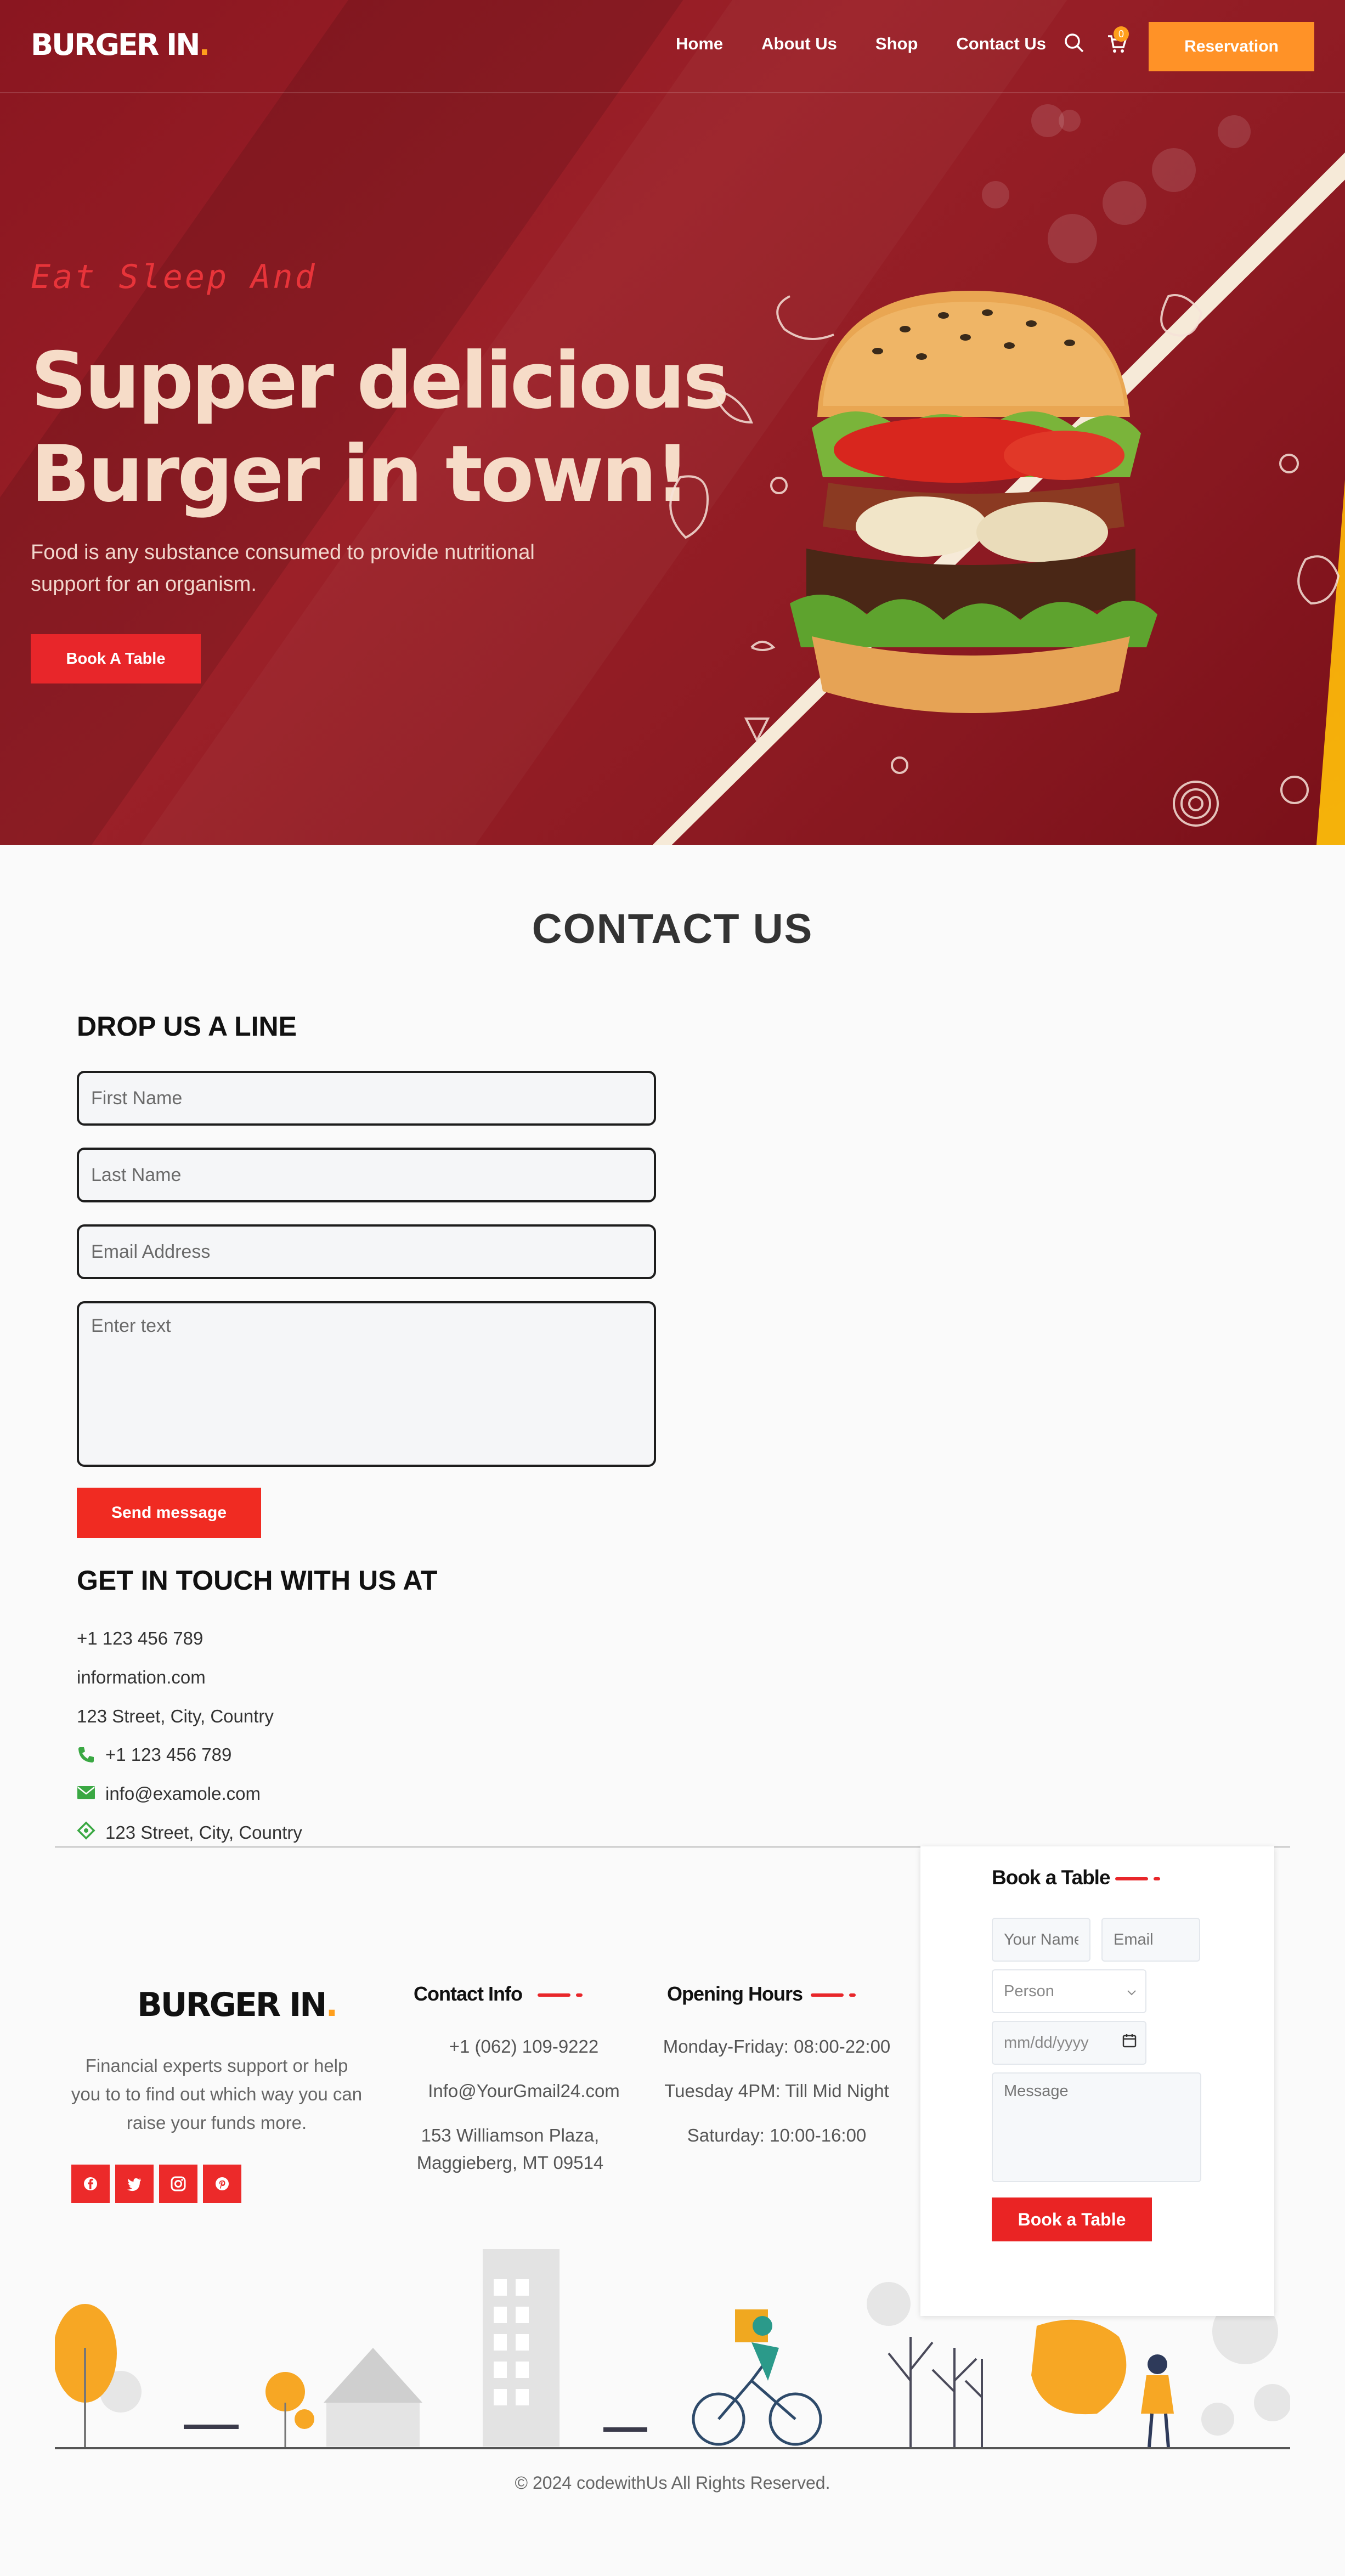 The image size is (1345, 2576). Describe the element at coordinates (776, 2091) in the screenshot. I see `hours-line-2: Tuesday 4PM: Till Mid Night` at that location.